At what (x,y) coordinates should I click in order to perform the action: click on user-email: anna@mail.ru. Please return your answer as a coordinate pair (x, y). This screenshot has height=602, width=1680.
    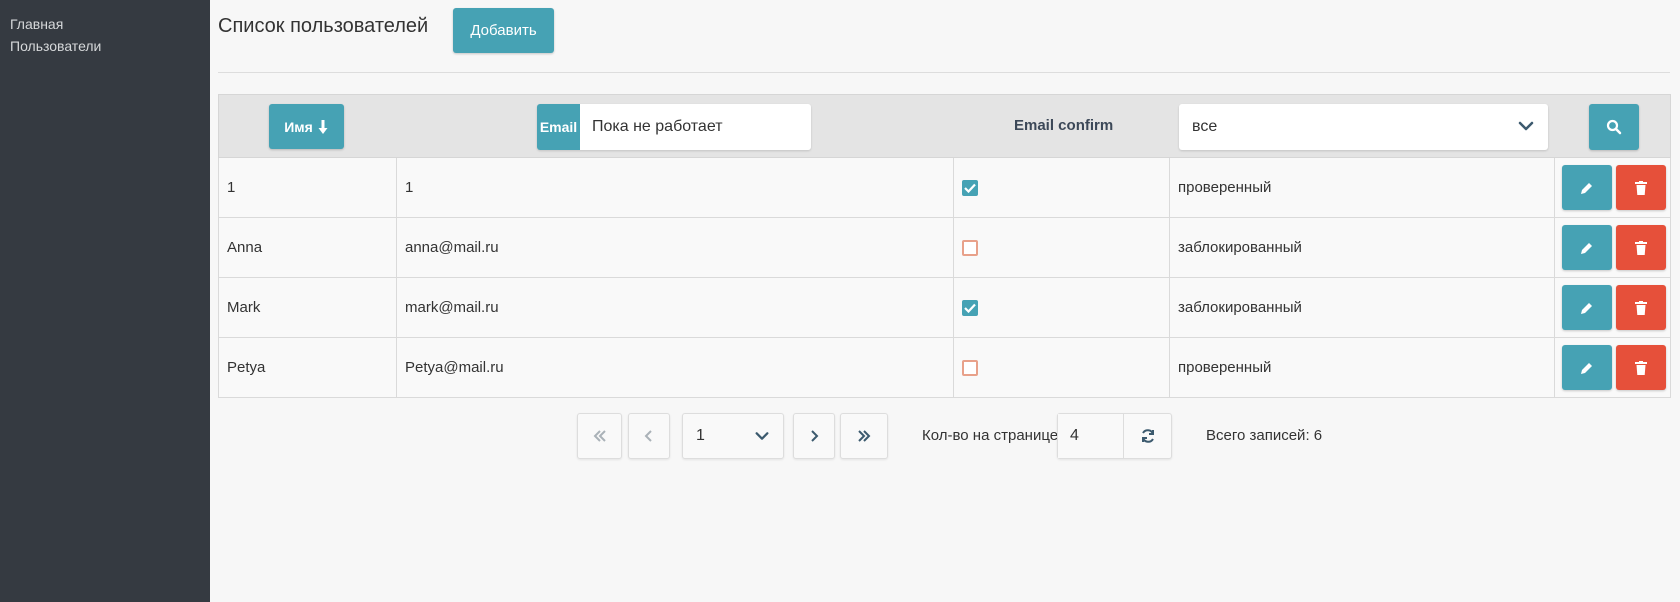
    Looking at the image, I should click on (452, 247).